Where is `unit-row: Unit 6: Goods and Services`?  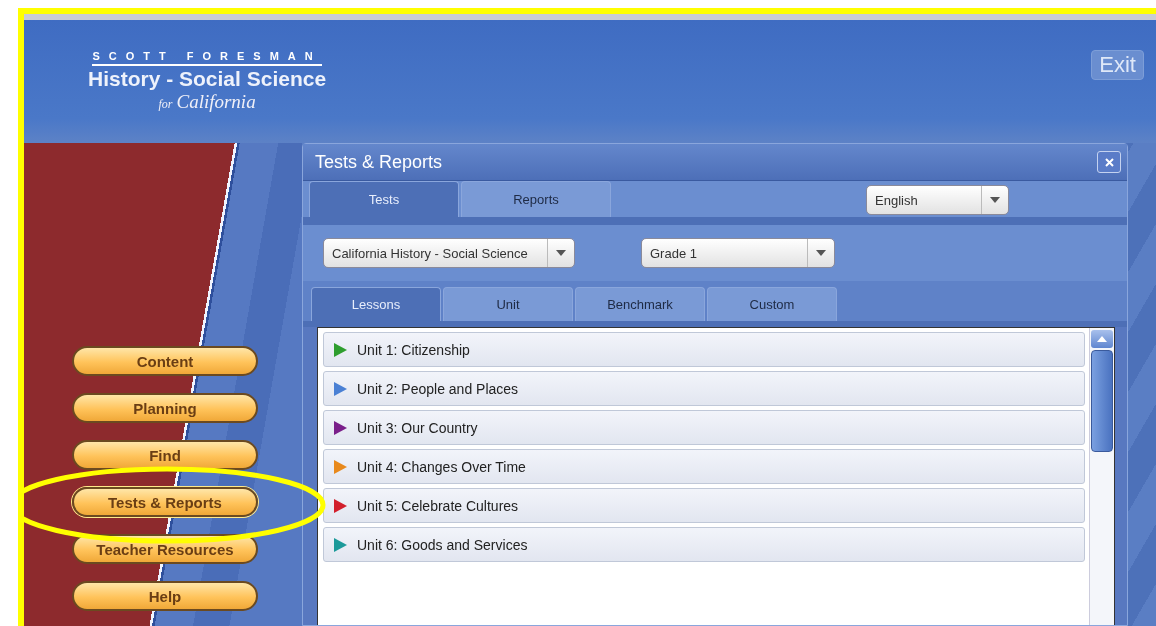 unit-row: Unit 6: Goods and Services is located at coordinates (704, 544).